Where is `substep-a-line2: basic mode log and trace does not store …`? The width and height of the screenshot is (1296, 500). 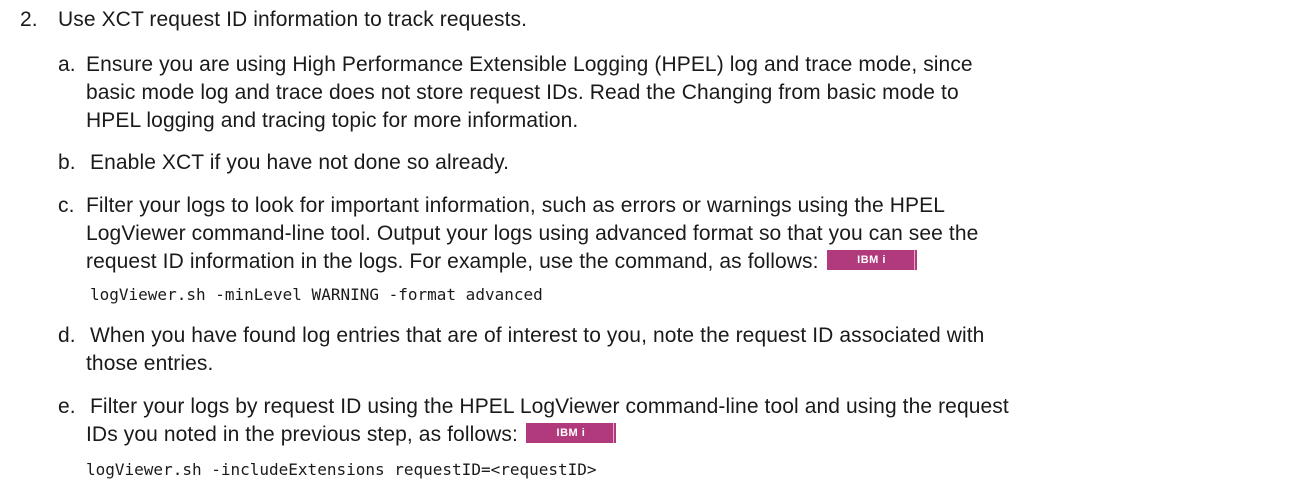
substep-a-line2: basic mode log and trace does not store … is located at coordinates (522, 92).